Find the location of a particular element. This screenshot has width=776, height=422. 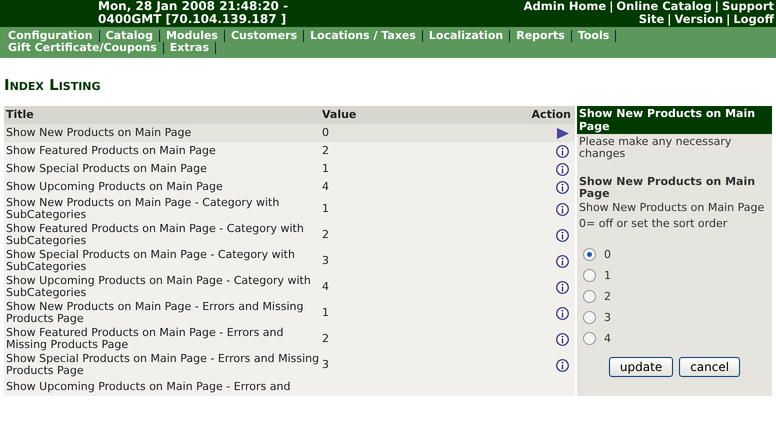

title-cell-text: Show Special Products on Main Page is located at coordinates (106, 169).